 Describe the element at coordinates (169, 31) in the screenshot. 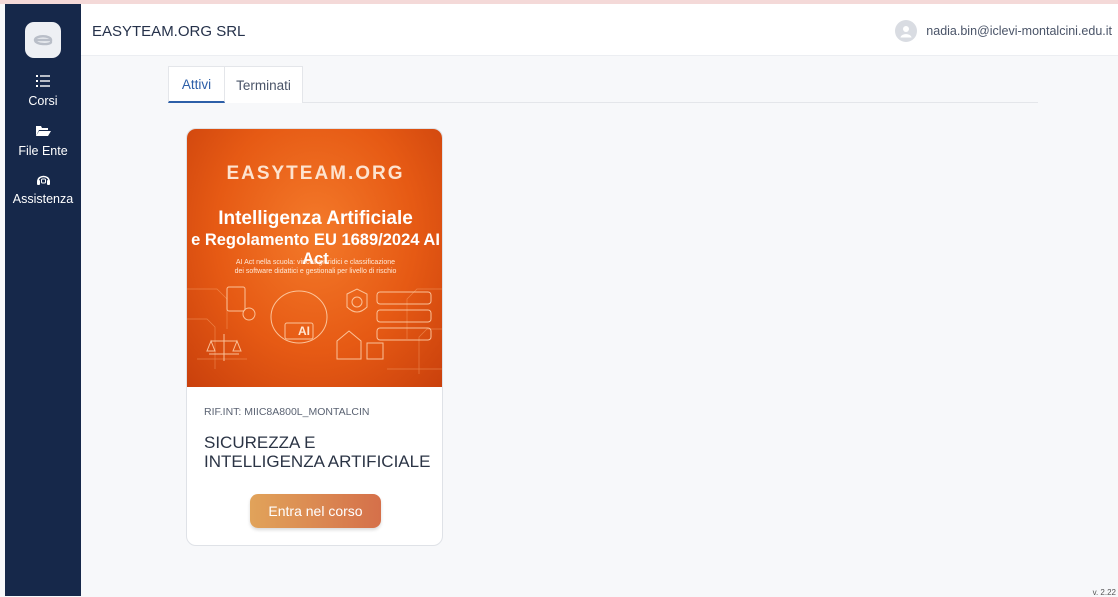

I see `organization-name: EASYTEAM.ORG SRL` at that location.